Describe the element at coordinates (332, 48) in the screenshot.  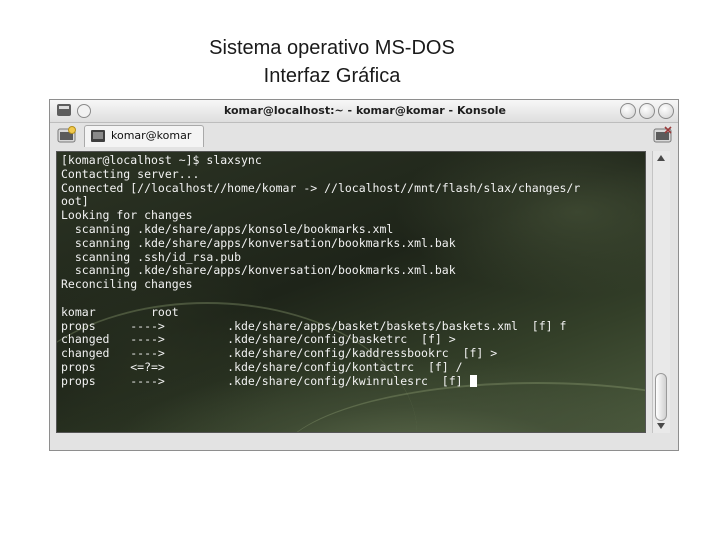
I see `slide-title-line-1: Sistema operativo MS-DOS` at that location.